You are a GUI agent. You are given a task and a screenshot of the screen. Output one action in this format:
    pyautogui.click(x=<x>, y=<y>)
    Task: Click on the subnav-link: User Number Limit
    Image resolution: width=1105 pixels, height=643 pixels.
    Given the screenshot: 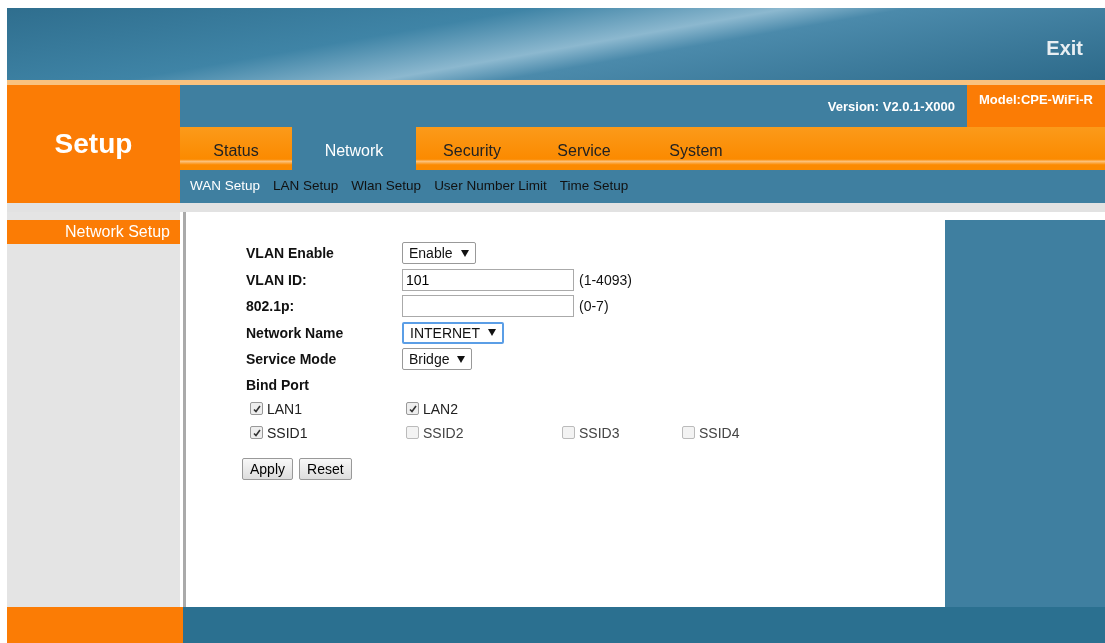 What is the action you would take?
    pyautogui.click(x=495, y=186)
    